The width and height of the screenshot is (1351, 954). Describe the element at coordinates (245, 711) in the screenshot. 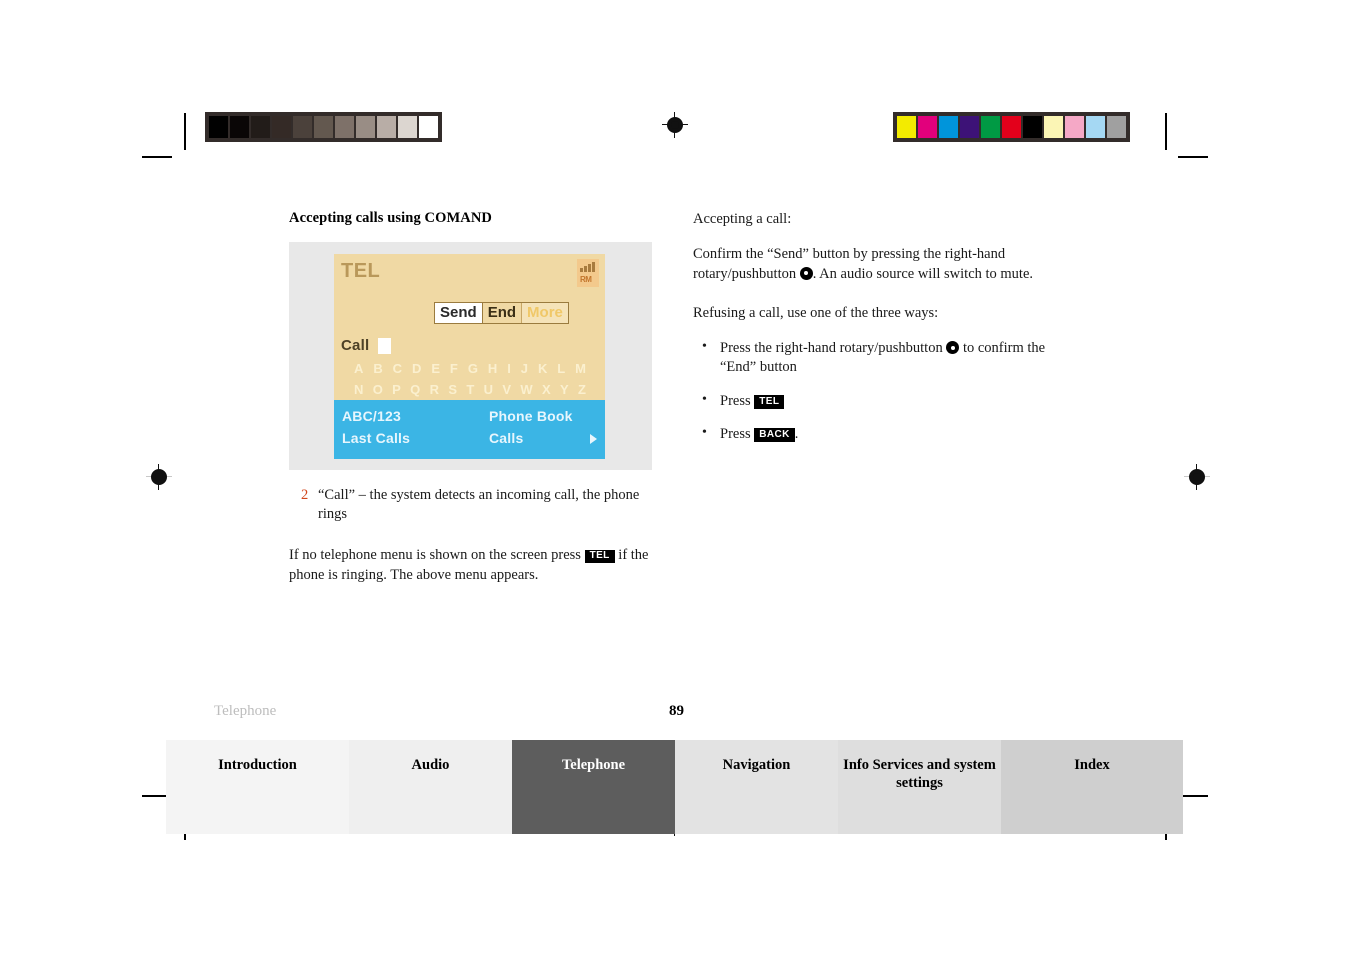

I see `footer-chapter-label: Telephone` at that location.